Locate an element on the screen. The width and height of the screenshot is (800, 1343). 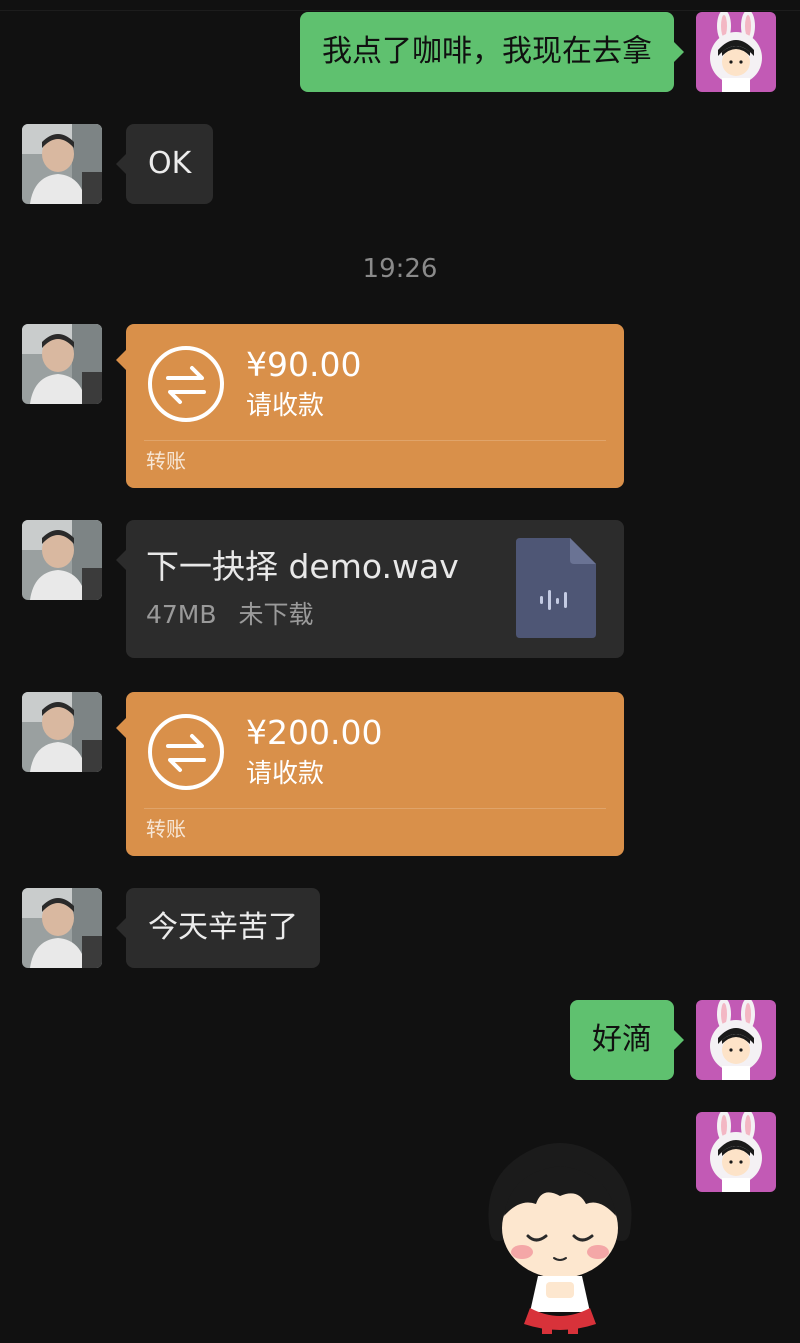
transfer-amount: ¥90.00 is located at coordinates (304, 364).